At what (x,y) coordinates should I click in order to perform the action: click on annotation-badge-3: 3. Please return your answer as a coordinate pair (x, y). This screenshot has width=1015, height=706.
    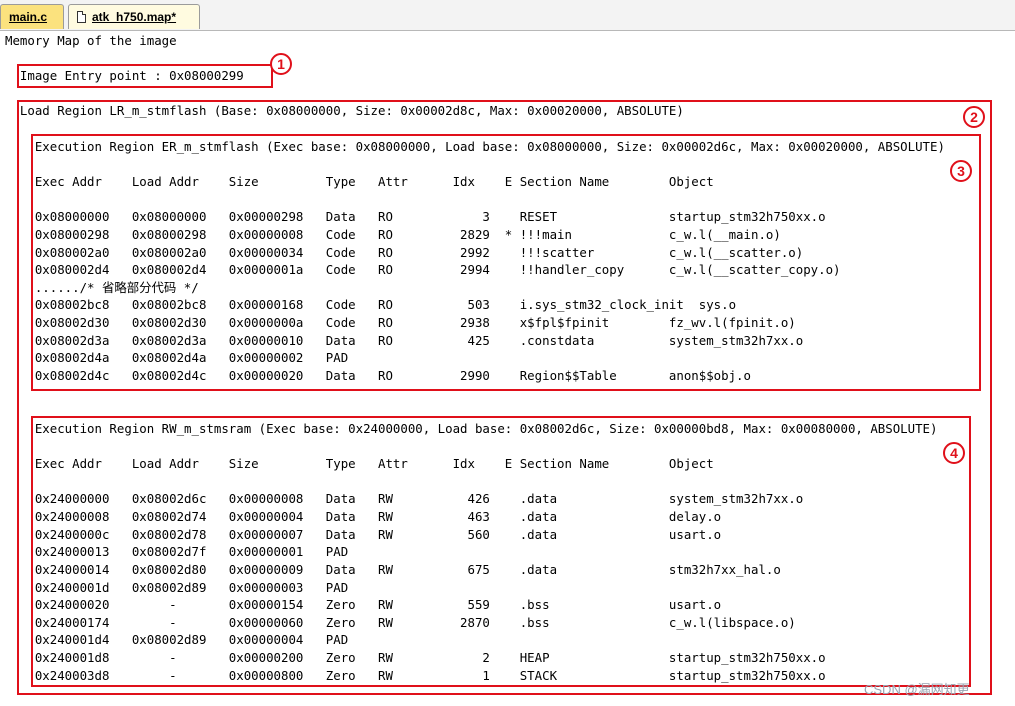
    Looking at the image, I should click on (961, 171).